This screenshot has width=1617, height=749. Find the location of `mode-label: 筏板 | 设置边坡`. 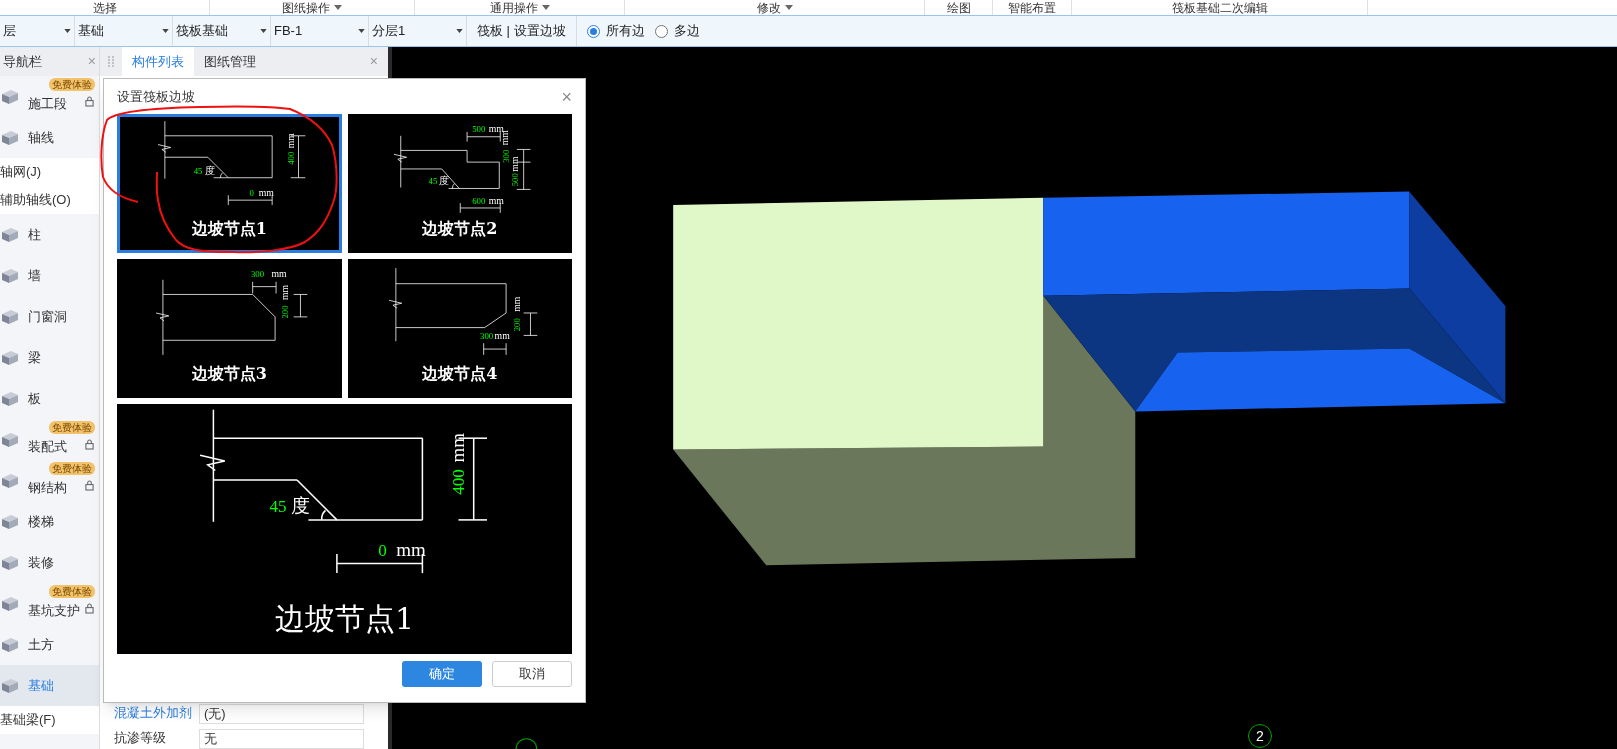

mode-label: 筏板 | 设置边坡 is located at coordinates (522, 31).